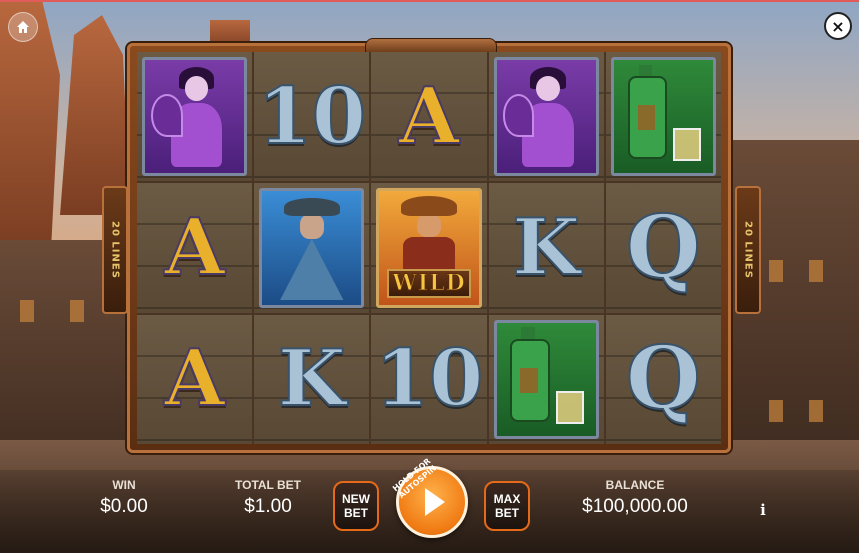  Describe the element at coordinates (429, 1) in the screenshot. I see `top-accent-line` at that location.